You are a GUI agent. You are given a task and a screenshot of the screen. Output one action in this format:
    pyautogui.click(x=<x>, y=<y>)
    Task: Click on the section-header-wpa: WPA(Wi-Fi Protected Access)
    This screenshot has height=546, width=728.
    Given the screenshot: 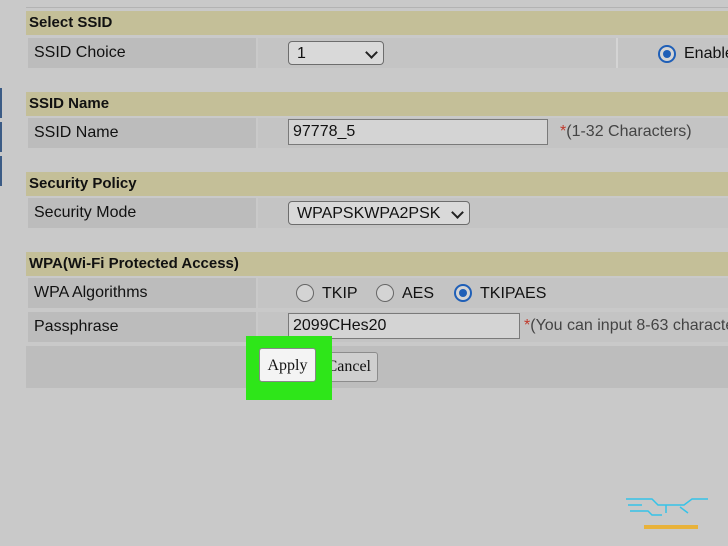 What is the action you would take?
    pyautogui.click(x=377, y=264)
    